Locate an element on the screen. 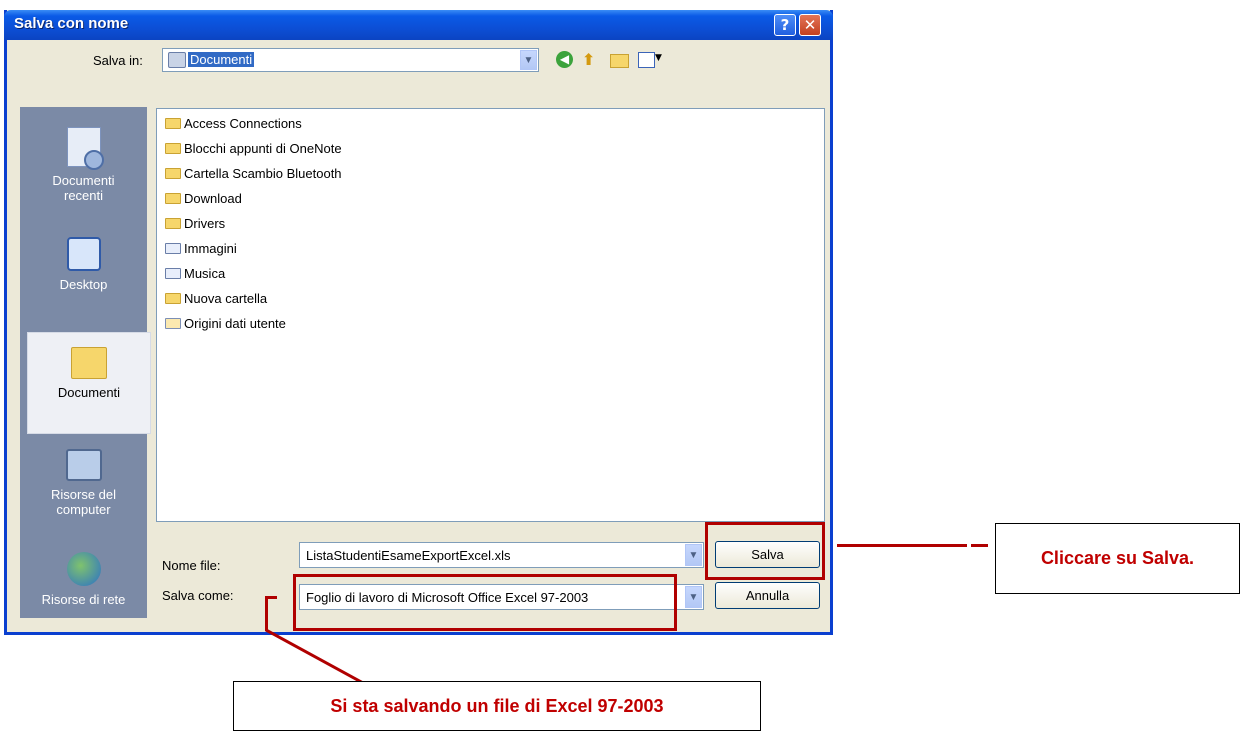 This screenshot has width=1242, height=733. views-icon is located at coordinates (646, 60).